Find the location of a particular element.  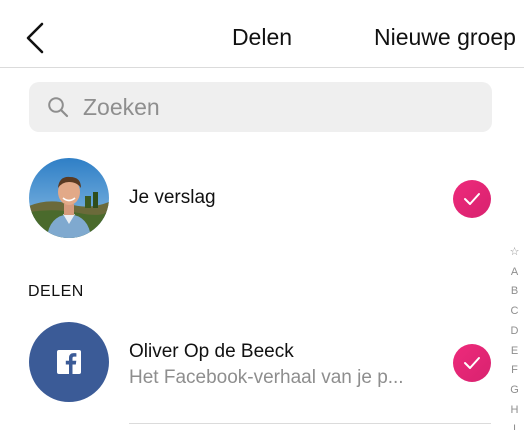

alphabet-index-letter: I is located at coordinates (514, 425).